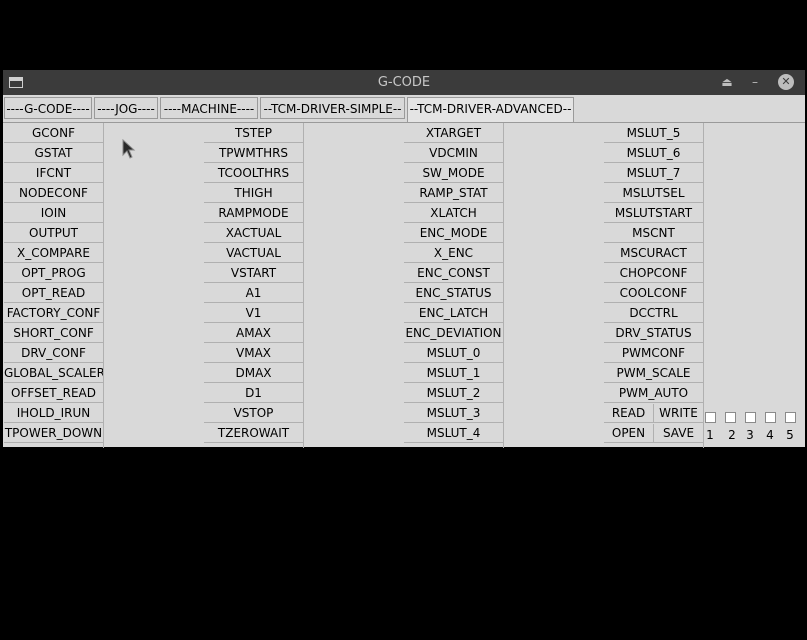 The height and width of the screenshot is (640, 807). I want to click on register-button-factory-conf: FACTORY_CONF, so click(54, 313).